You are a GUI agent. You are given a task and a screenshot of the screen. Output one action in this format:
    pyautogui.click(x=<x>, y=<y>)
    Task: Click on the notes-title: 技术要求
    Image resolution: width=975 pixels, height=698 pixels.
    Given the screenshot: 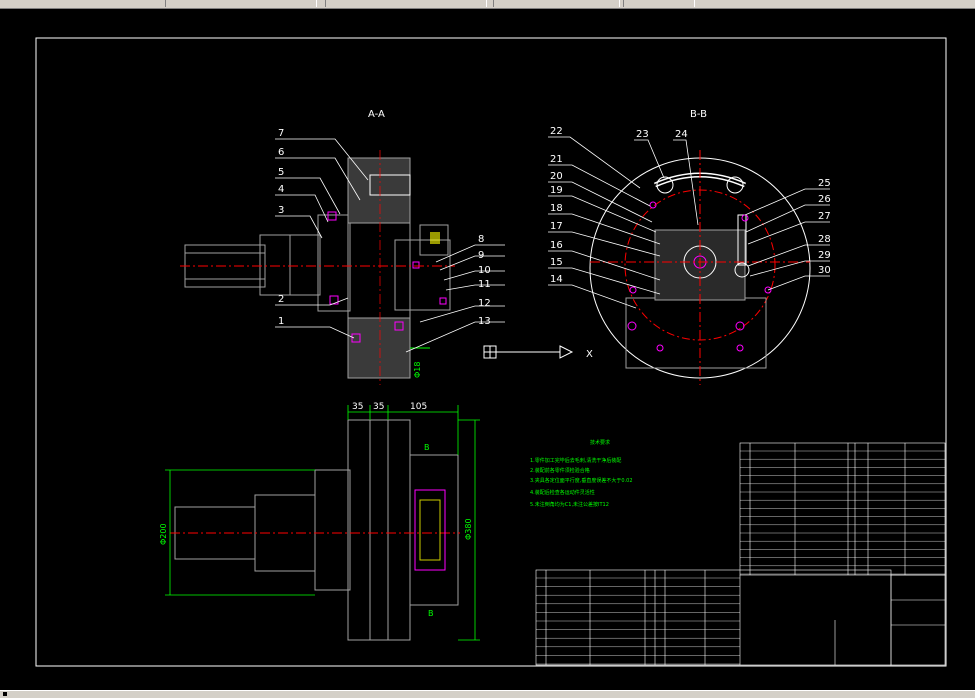 What is the action you would take?
    pyautogui.click(x=600, y=442)
    